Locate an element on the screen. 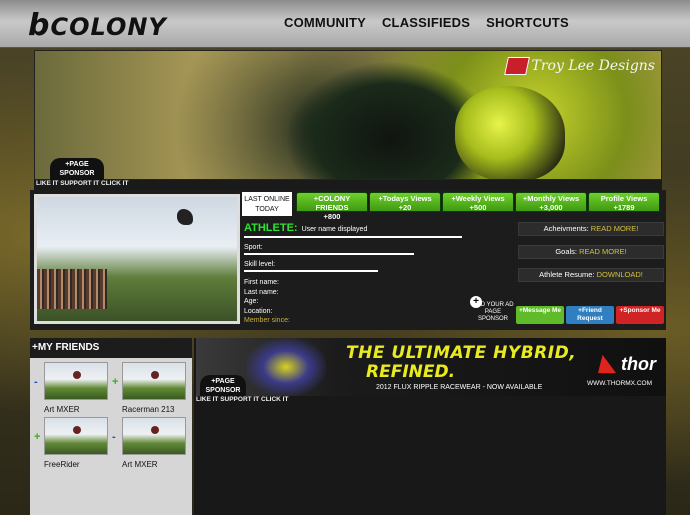 The width and height of the screenshot is (690, 515). ad-page-sponsor-badge: +PAGE SPONSOR is located at coordinates (223, 386).